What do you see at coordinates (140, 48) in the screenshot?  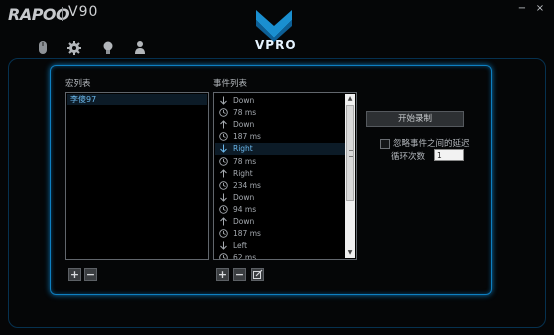 I see `user-icon` at bounding box center [140, 48].